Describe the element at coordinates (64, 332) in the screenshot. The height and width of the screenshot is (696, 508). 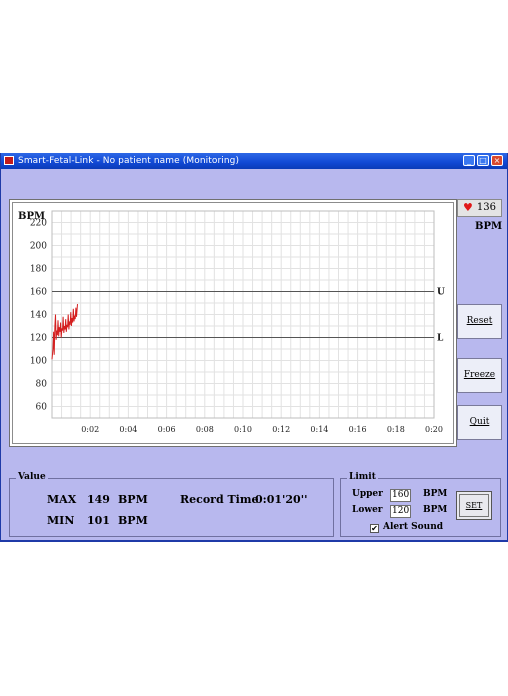
I see `bpm-trace` at that location.